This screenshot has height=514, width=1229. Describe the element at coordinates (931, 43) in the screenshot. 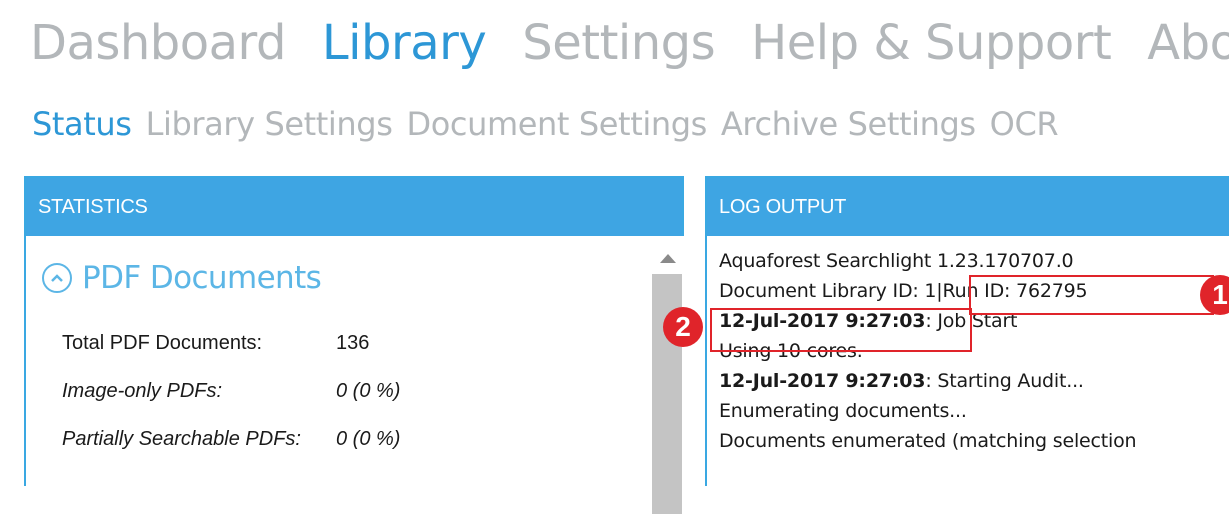

I see `nav-help-support: Help & Support` at that location.